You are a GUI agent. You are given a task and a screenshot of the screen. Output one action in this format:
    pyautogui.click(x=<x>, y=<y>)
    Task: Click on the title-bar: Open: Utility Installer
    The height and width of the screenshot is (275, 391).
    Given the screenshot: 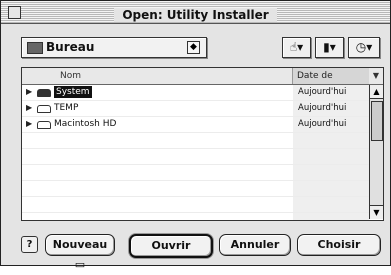 What is the action you would take?
    pyautogui.click(x=195, y=12)
    